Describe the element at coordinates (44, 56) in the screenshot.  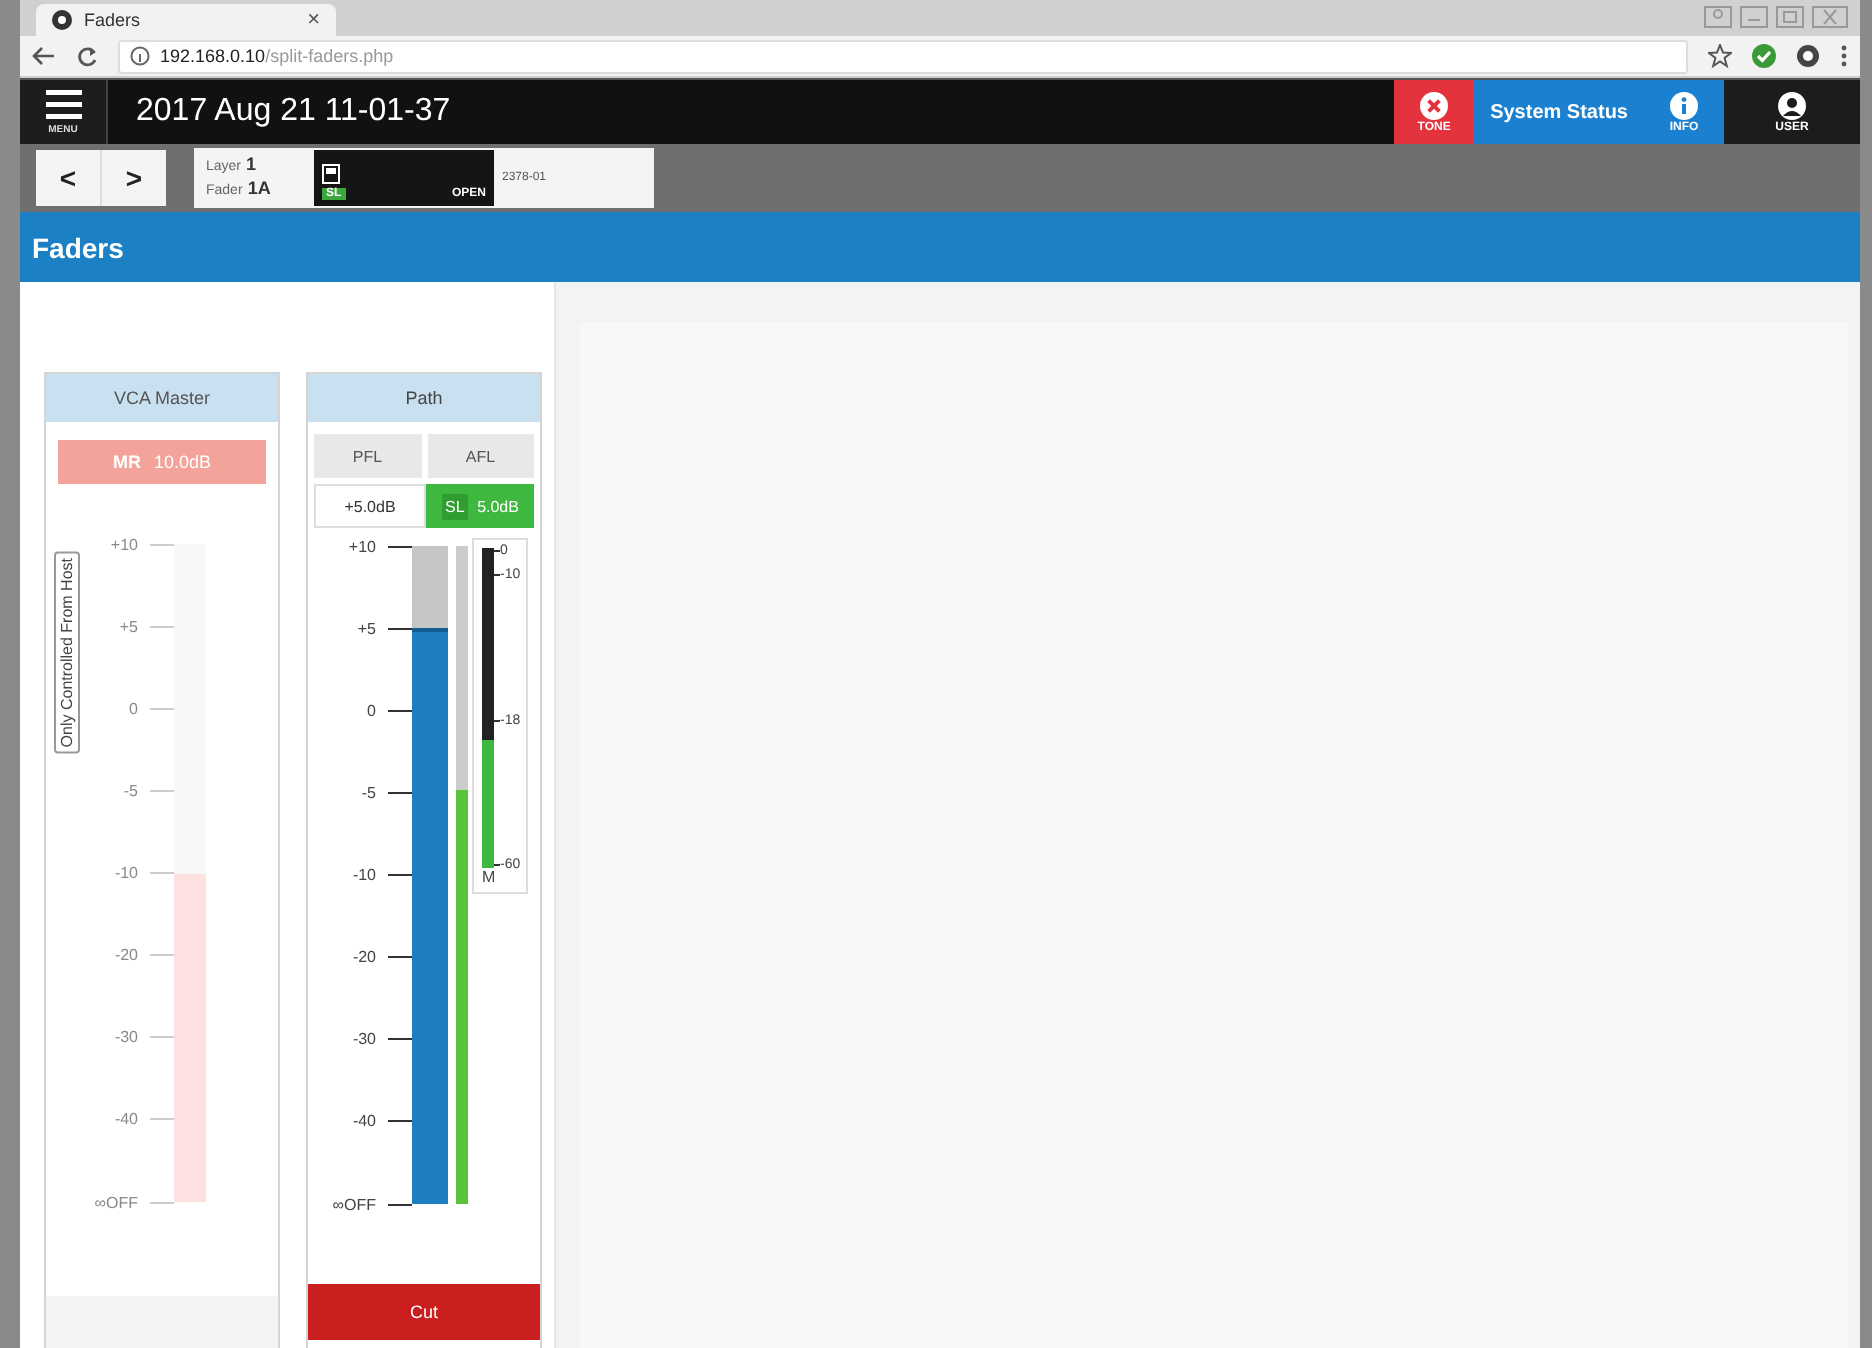
I see `back-arrow-icon` at that location.